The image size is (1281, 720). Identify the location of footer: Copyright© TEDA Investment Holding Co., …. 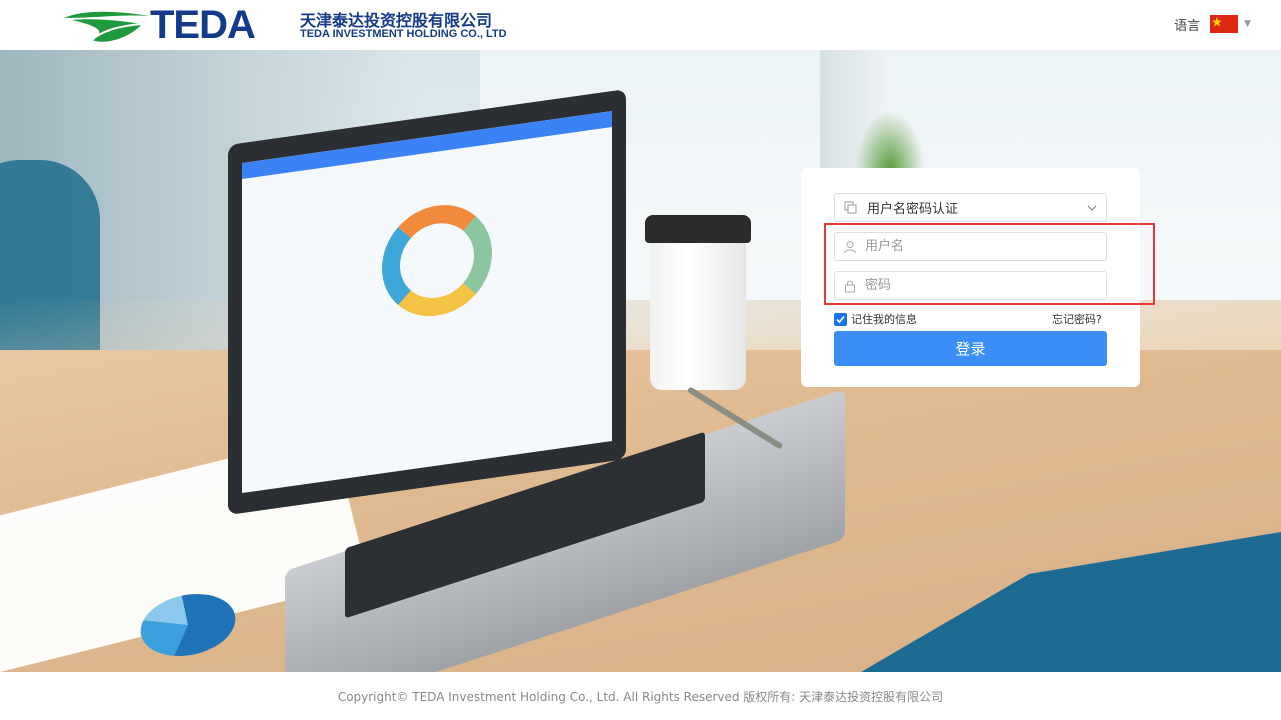
(640, 696).